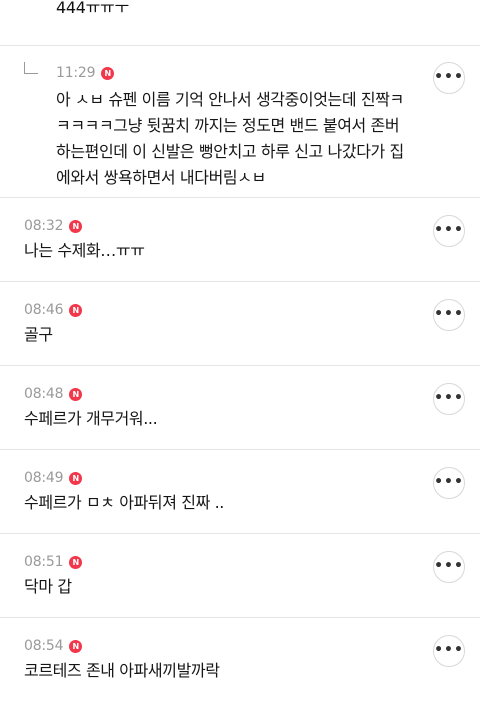 The image size is (480, 701). What do you see at coordinates (240, 324) in the screenshot?
I see `comment-row: 08:46 N 골구 •••` at bounding box center [240, 324].